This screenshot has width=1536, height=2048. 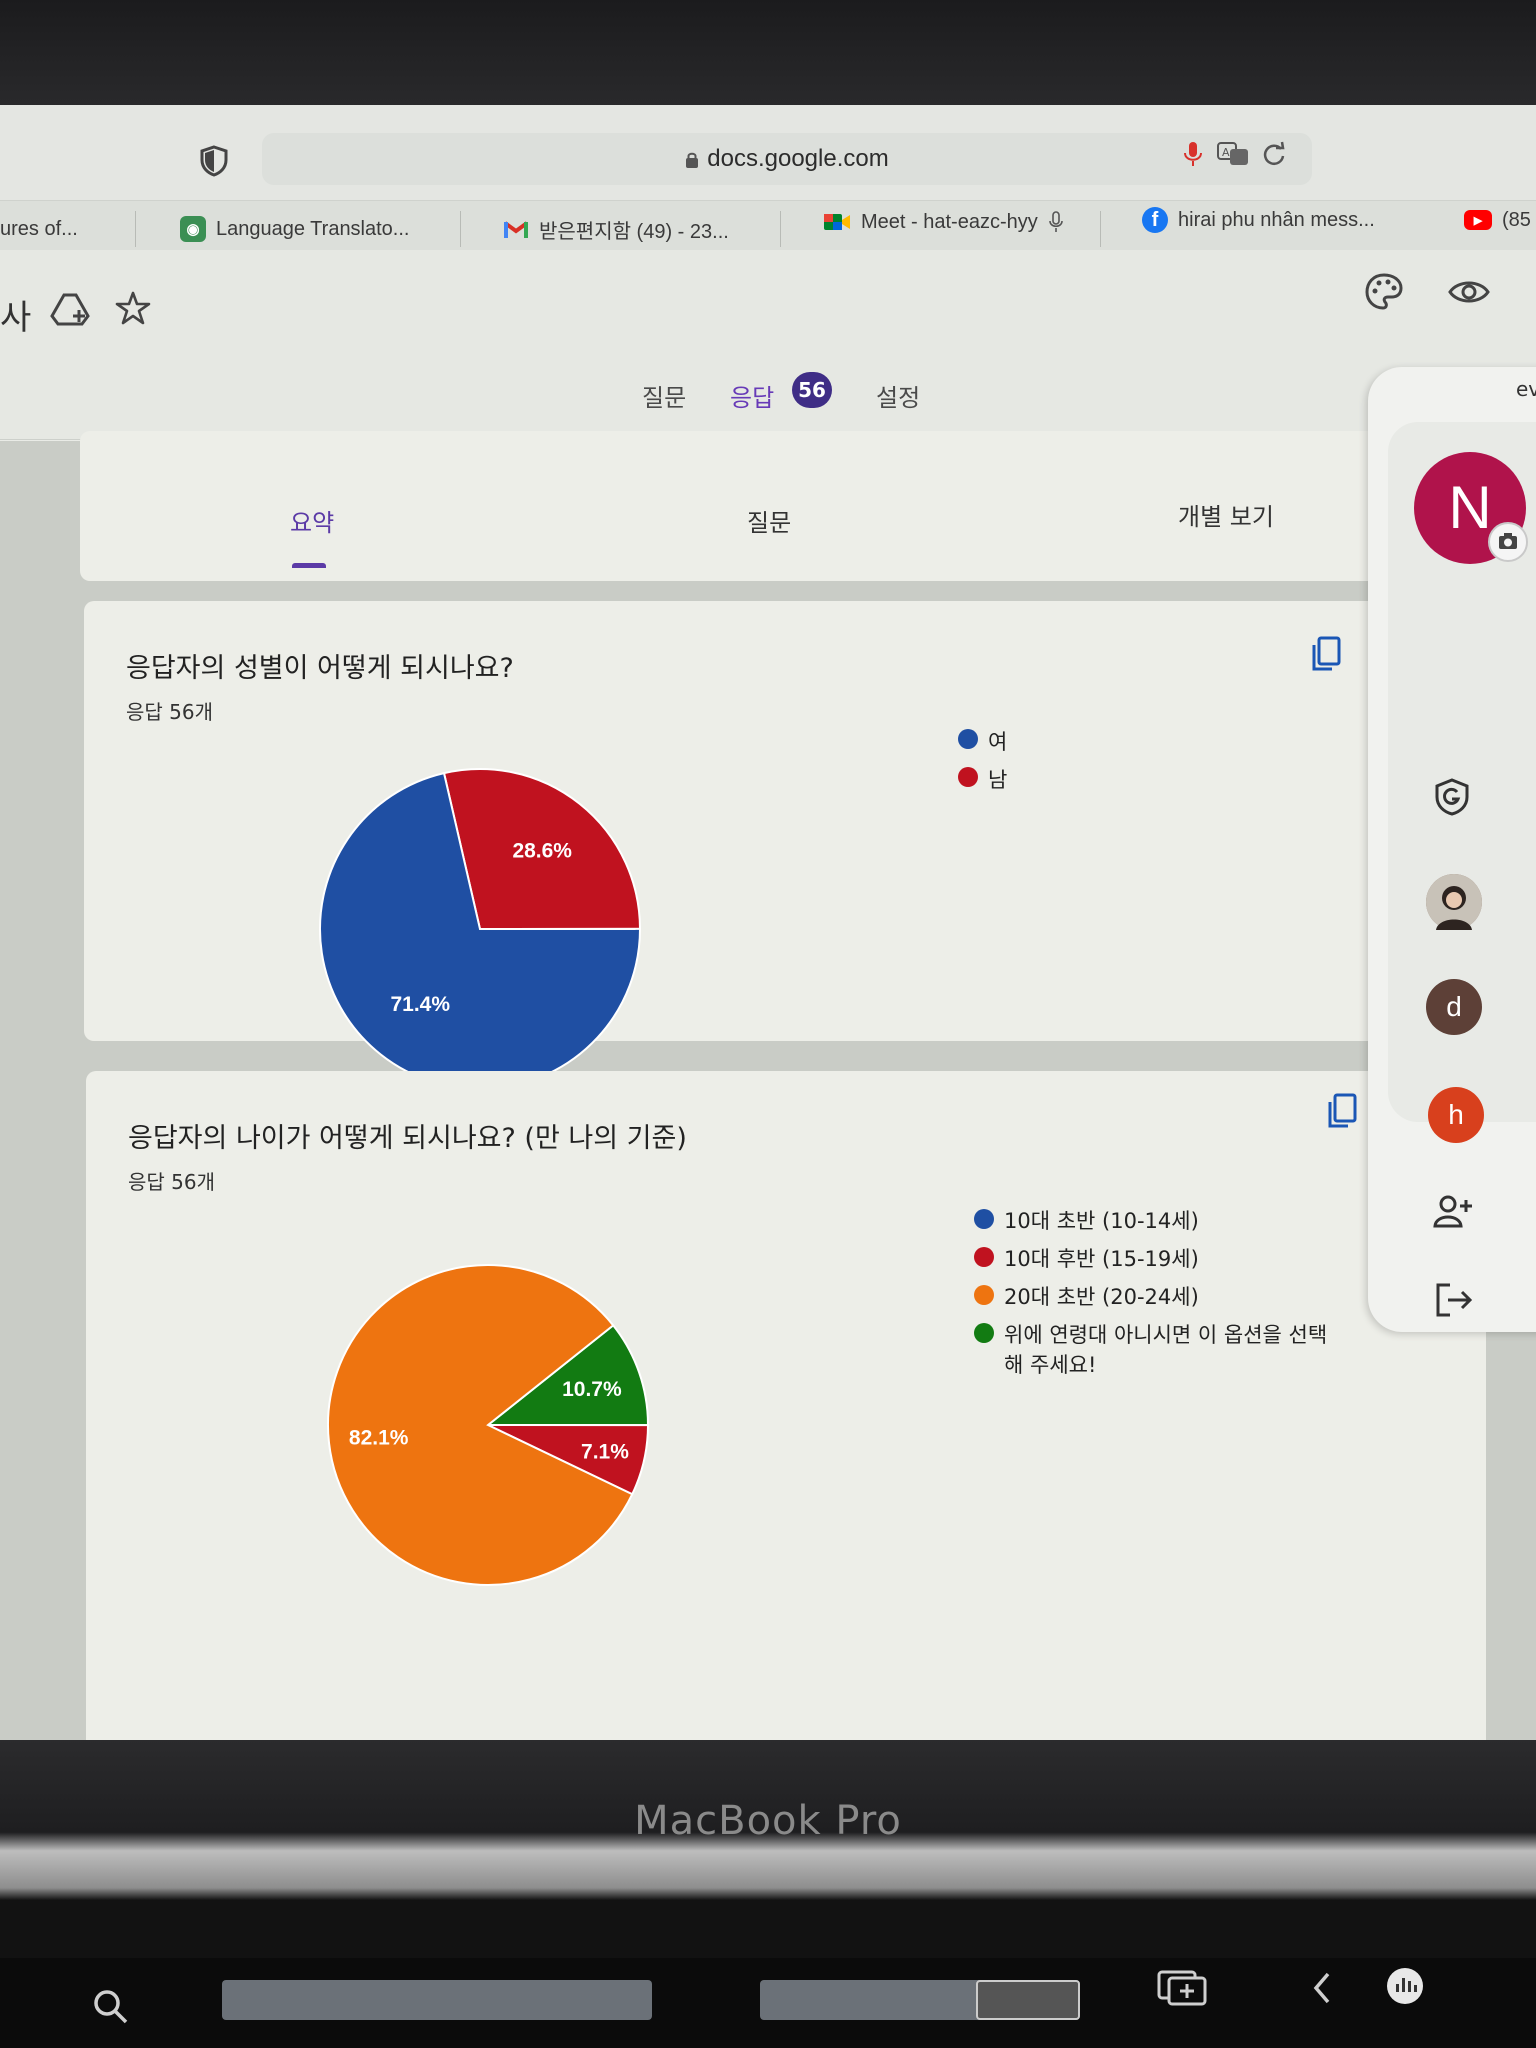 What do you see at coordinates (420, 1004) in the screenshot?
I see `pie-data-label: 71.4%` at bounding box center [420, 1004].